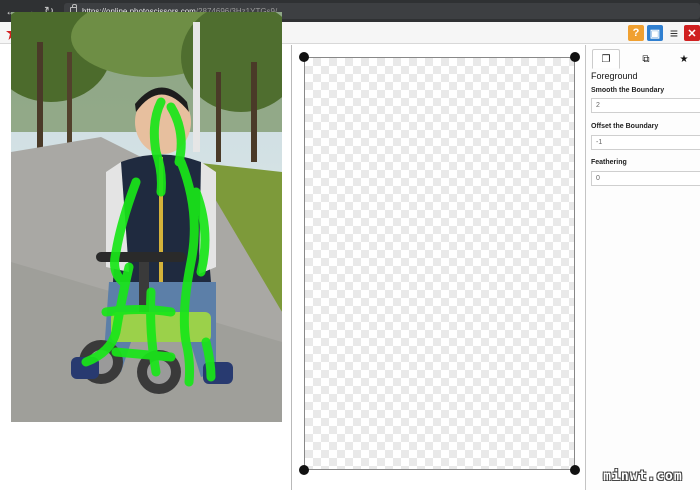 Image resolution: width=700 pixels, height=490 pixels. I want to click on help-icon: ?, so click(636, 33).